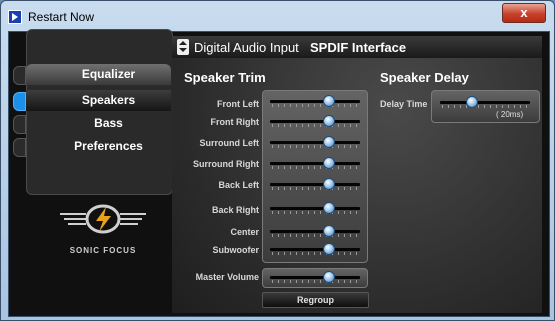 This screenshot has height=321, width=555. What do you see at coordinates (108, 123) in the screenshot?
I see `nav-item-label: Bass` at bounding box center [108, 123].